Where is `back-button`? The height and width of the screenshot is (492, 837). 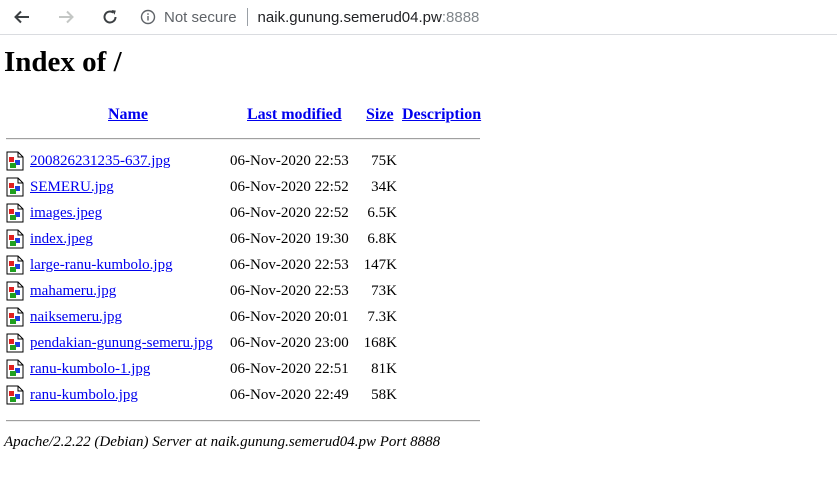 back-button is located at coordinates (22, 17).